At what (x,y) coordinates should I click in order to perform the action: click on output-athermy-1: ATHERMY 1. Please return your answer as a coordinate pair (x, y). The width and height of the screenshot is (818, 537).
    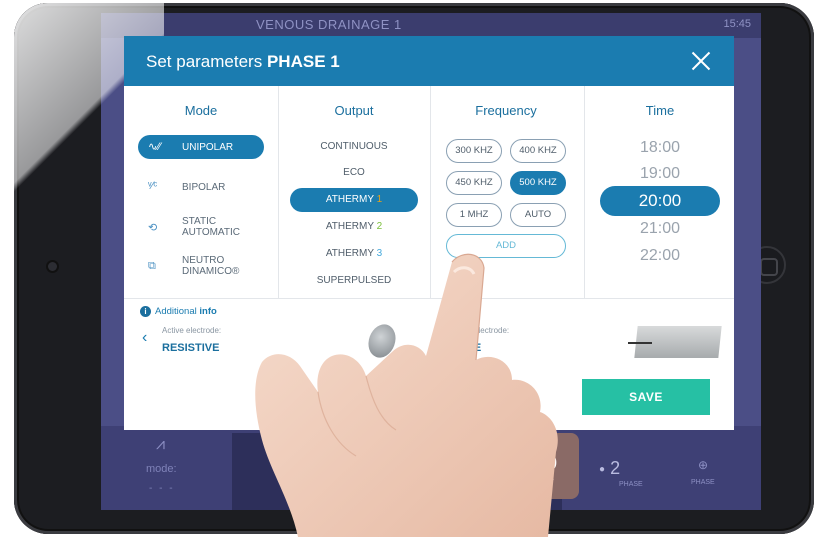
    Looking at the image, I should click on (354, 200).